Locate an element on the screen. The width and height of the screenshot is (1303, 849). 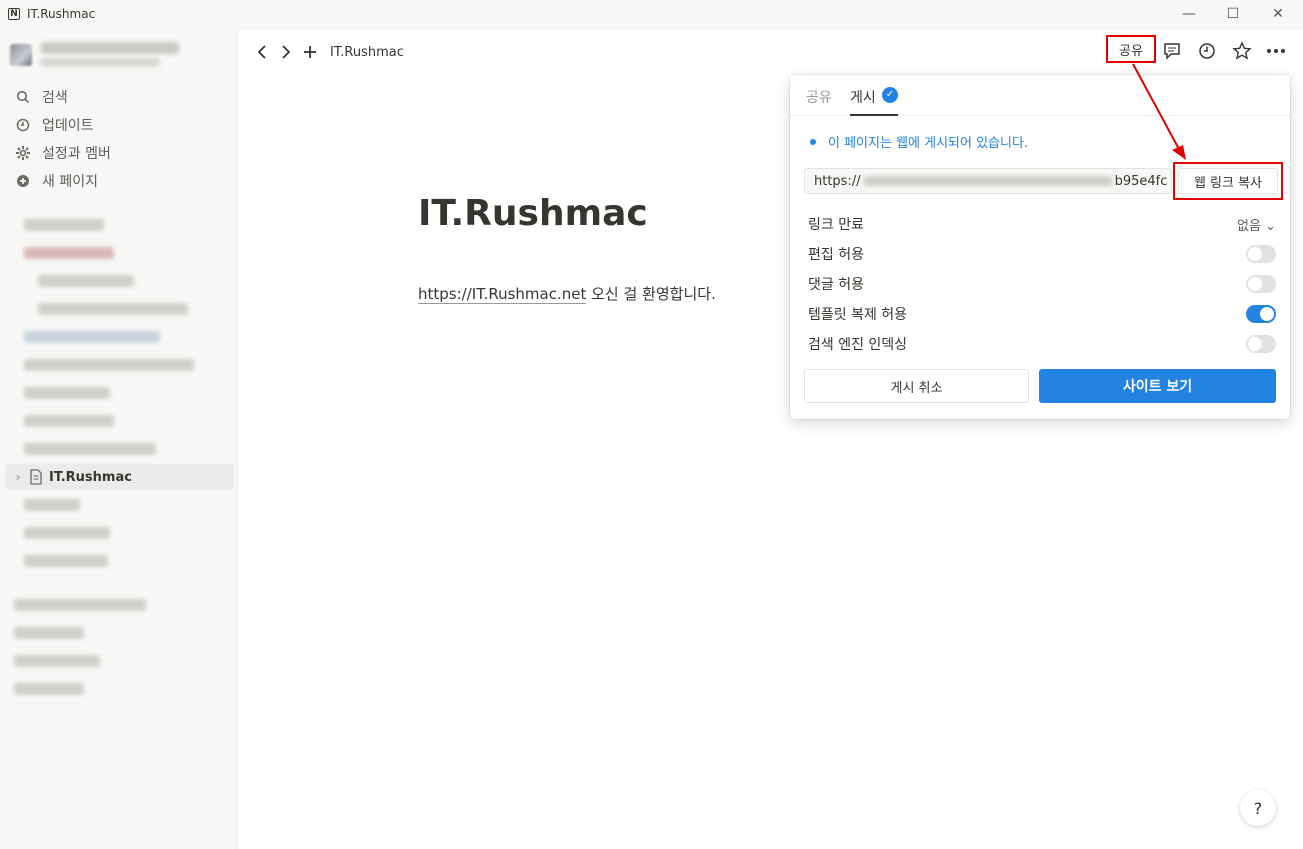
search-icon is located at coordinates (23, 97).